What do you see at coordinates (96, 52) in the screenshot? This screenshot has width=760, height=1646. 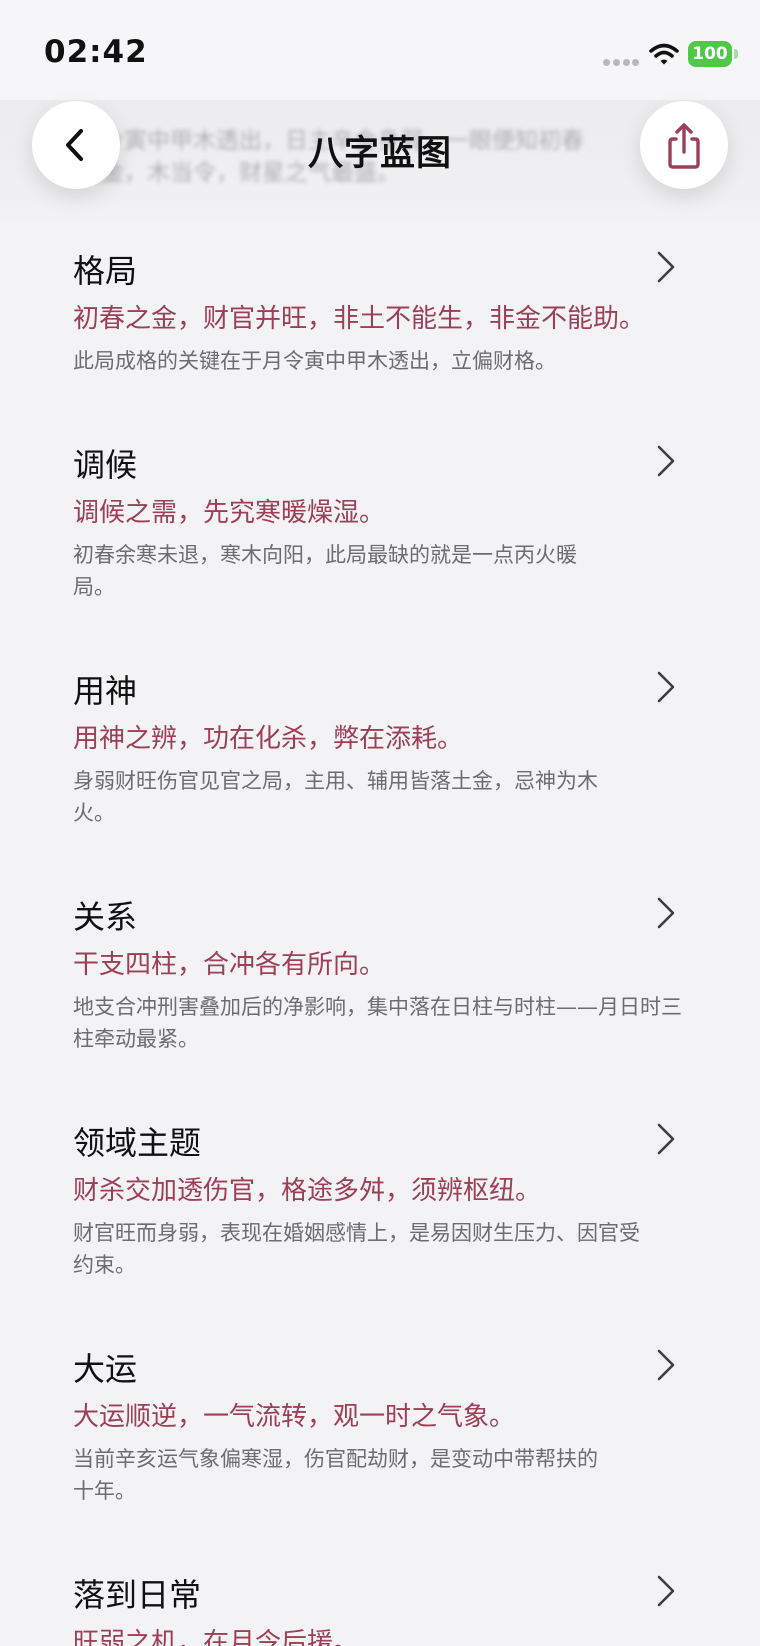 I see `status-time: 02:42` at bounding box center [96, 52].